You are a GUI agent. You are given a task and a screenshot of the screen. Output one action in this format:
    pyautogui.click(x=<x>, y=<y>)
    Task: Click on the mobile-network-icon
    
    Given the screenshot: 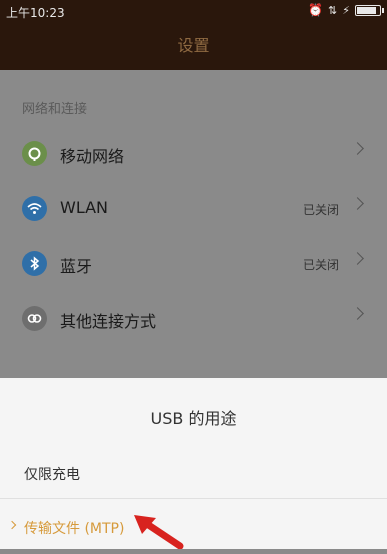 What is the action you would take?
    pyautogui.click(x=34, y=153)
    